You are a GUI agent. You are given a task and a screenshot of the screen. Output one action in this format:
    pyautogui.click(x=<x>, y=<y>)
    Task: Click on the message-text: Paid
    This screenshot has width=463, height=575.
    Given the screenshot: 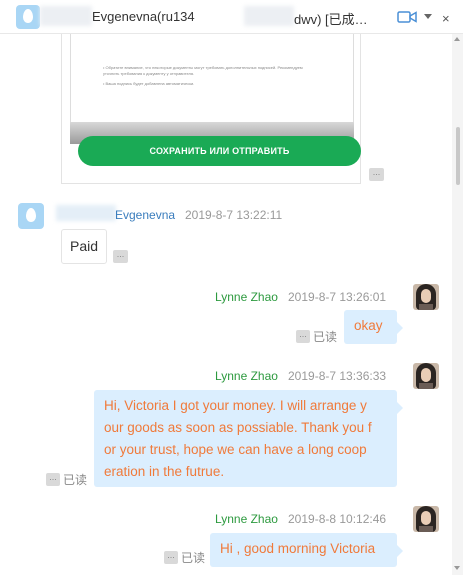 What is the action you would take?
    pyautogui.click(x=84, y=246)
    